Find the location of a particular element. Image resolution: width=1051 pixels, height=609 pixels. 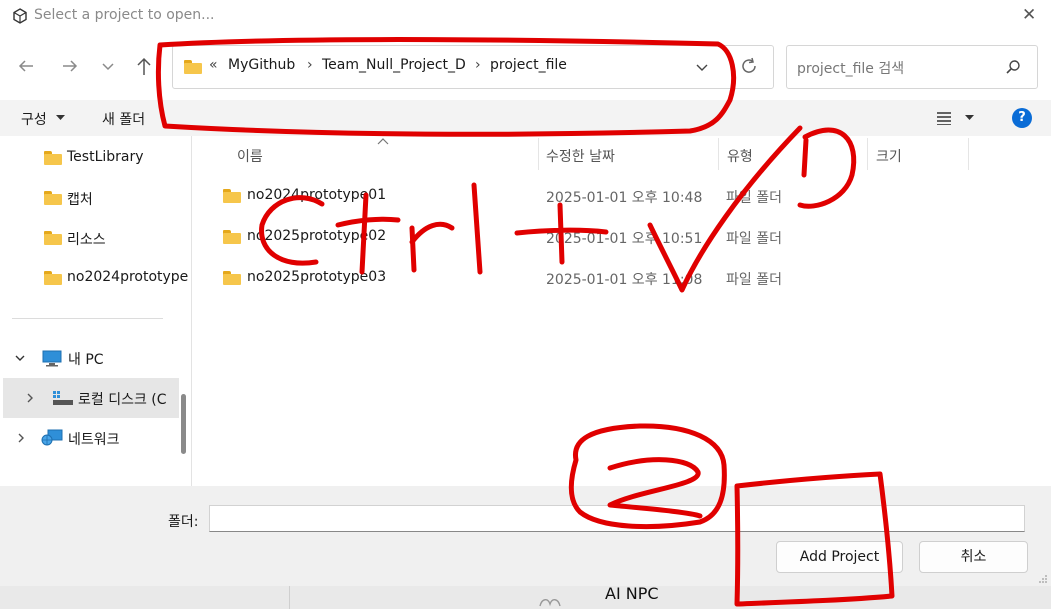

file-date: 2025-01-01 오후 10:51 is located at coordinates (624, 239).